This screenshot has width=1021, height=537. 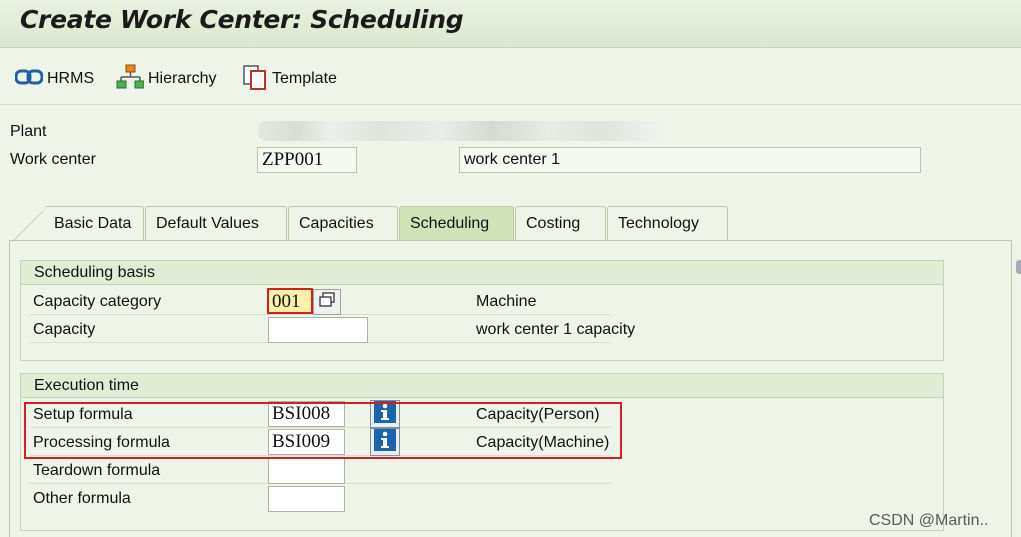 I want to click on hierarchy-button: Hierarchy, so click(x=166, y=79).